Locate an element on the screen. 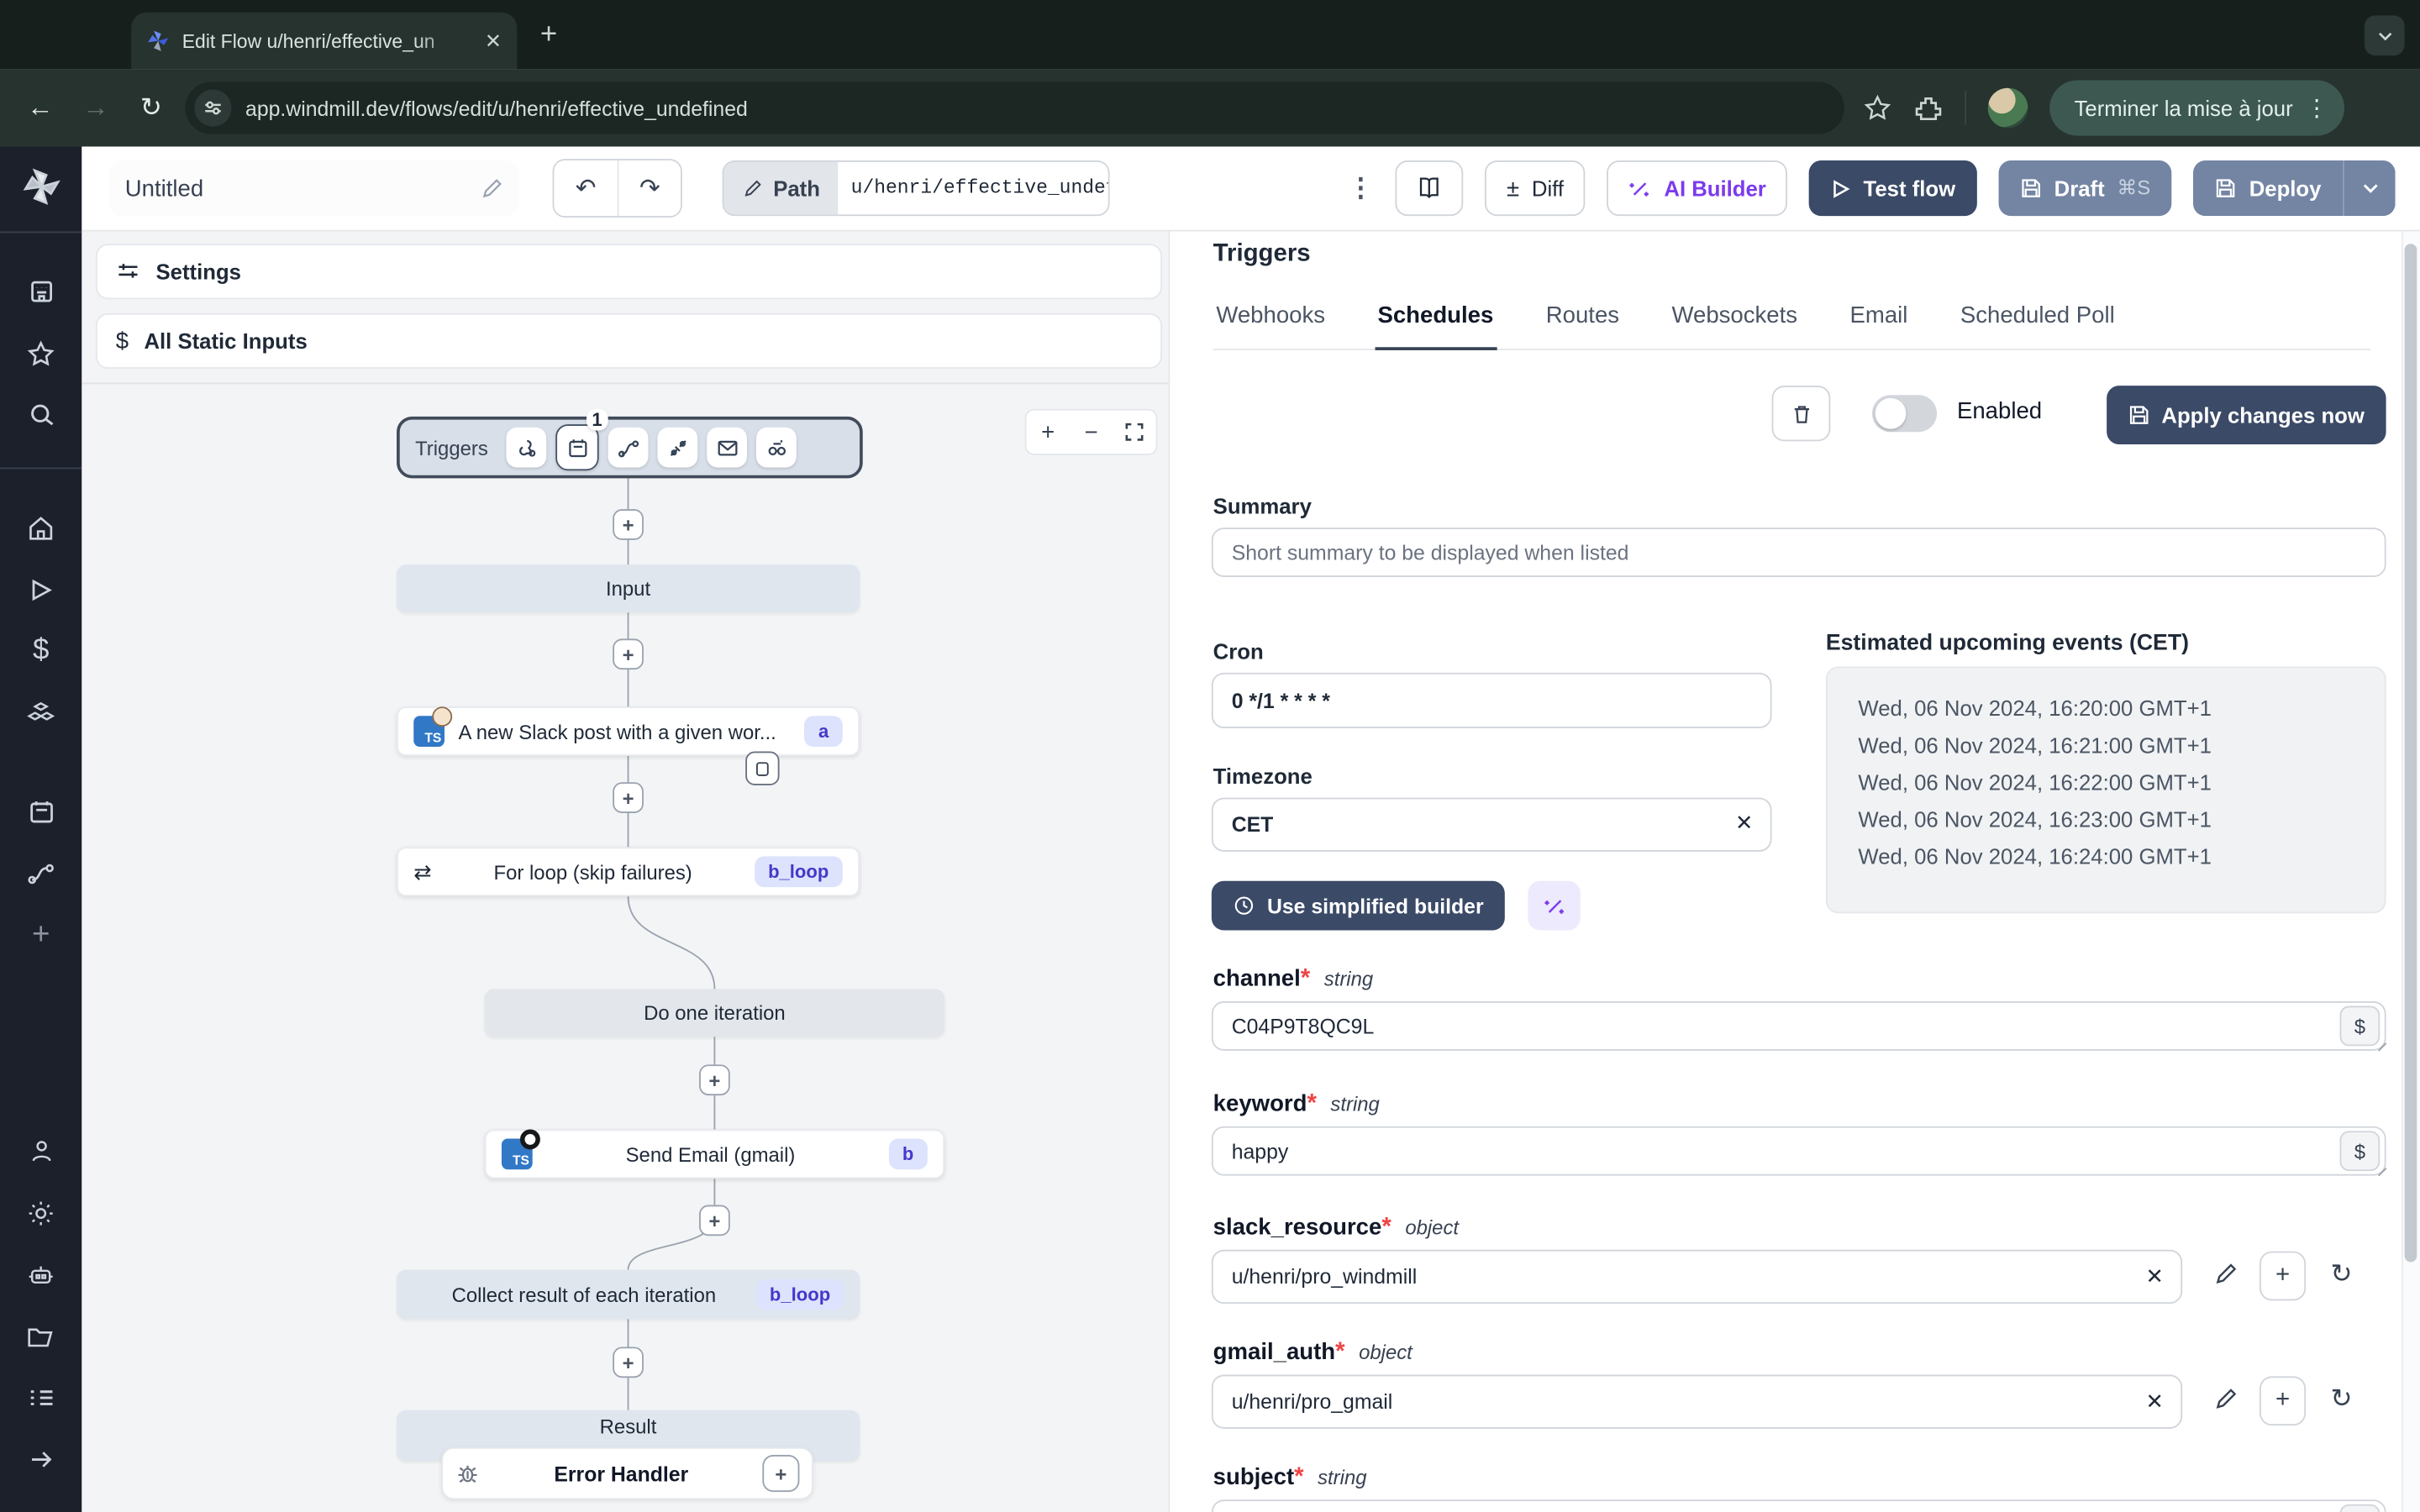 This screenshot has width=2420, height=1512. sidebar-item-add: + is located at coordinates (41, 934).